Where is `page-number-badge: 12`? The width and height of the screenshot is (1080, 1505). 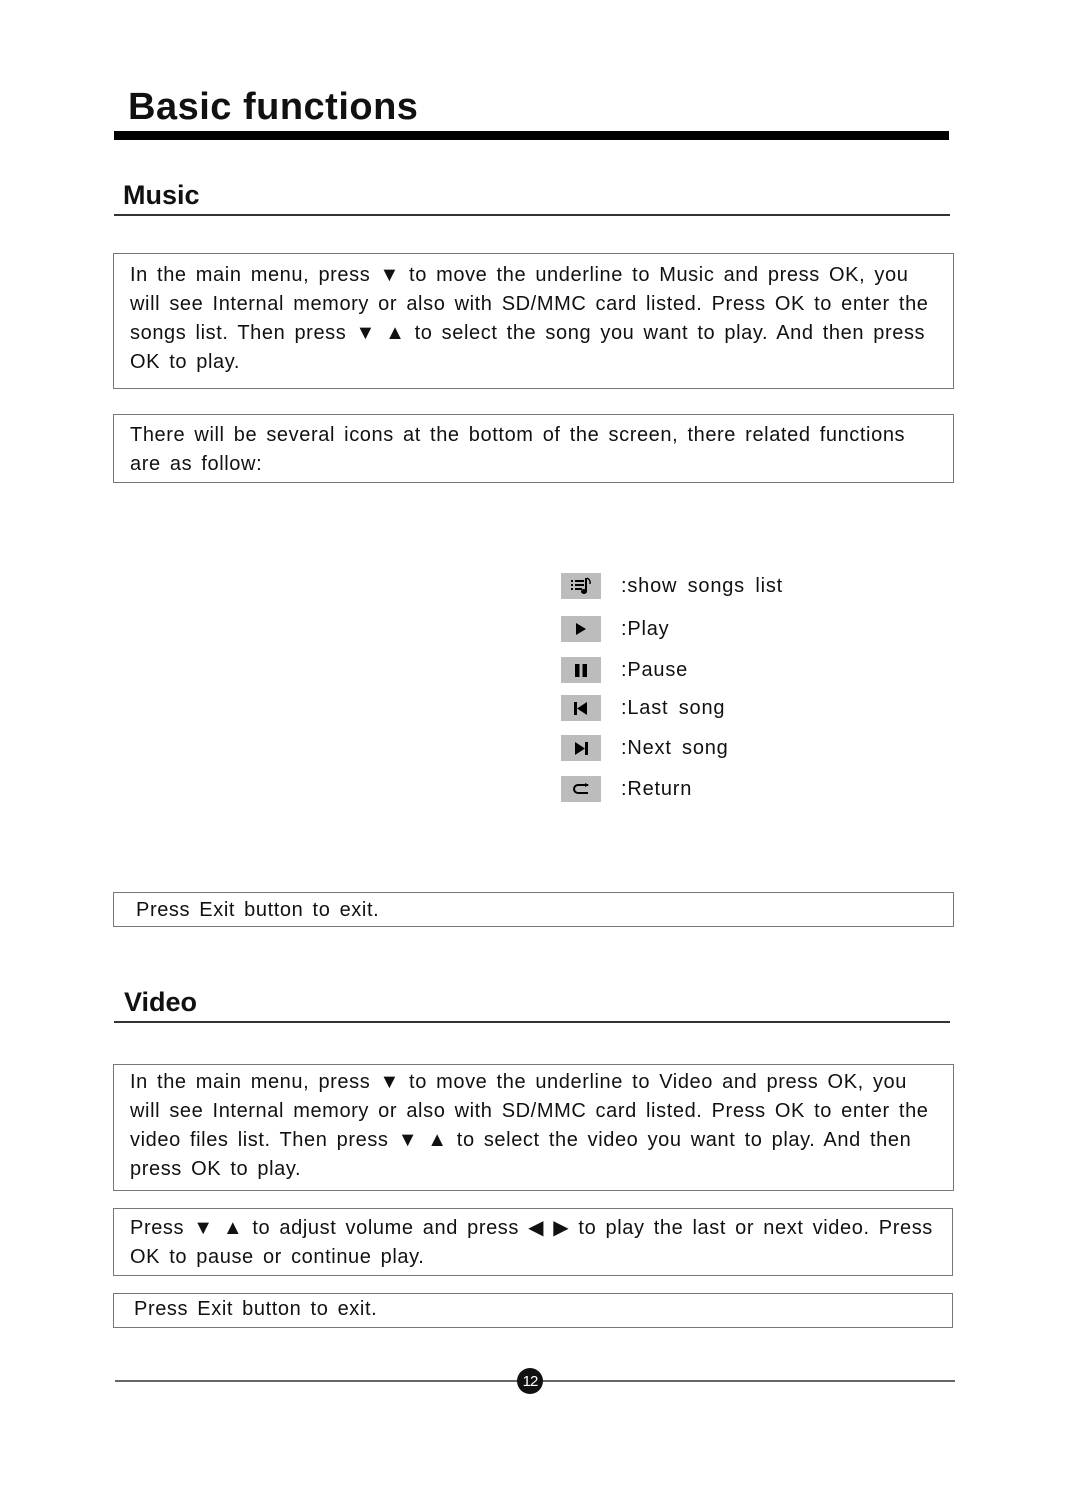 page-number-badge: 12 is located at coordinates (530, 1381).